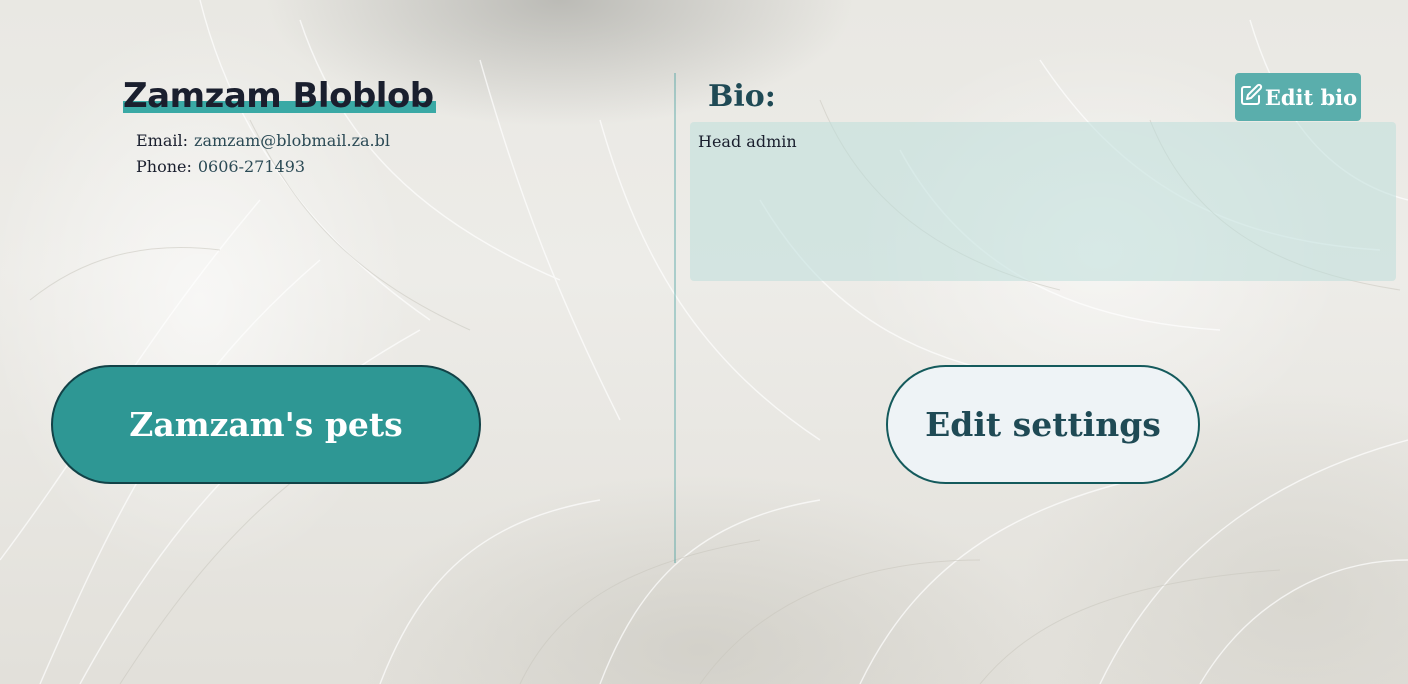 Image resolution: width=1408 pixels, height=684 pixels. What do you see at coordinates (164, 166) in the screenshot?
I see `phone-label: Phone:` at bounding box center [164, 166].